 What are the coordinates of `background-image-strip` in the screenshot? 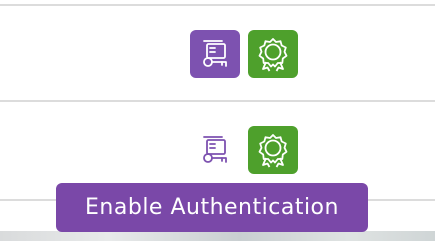 It's located at (217, 236).